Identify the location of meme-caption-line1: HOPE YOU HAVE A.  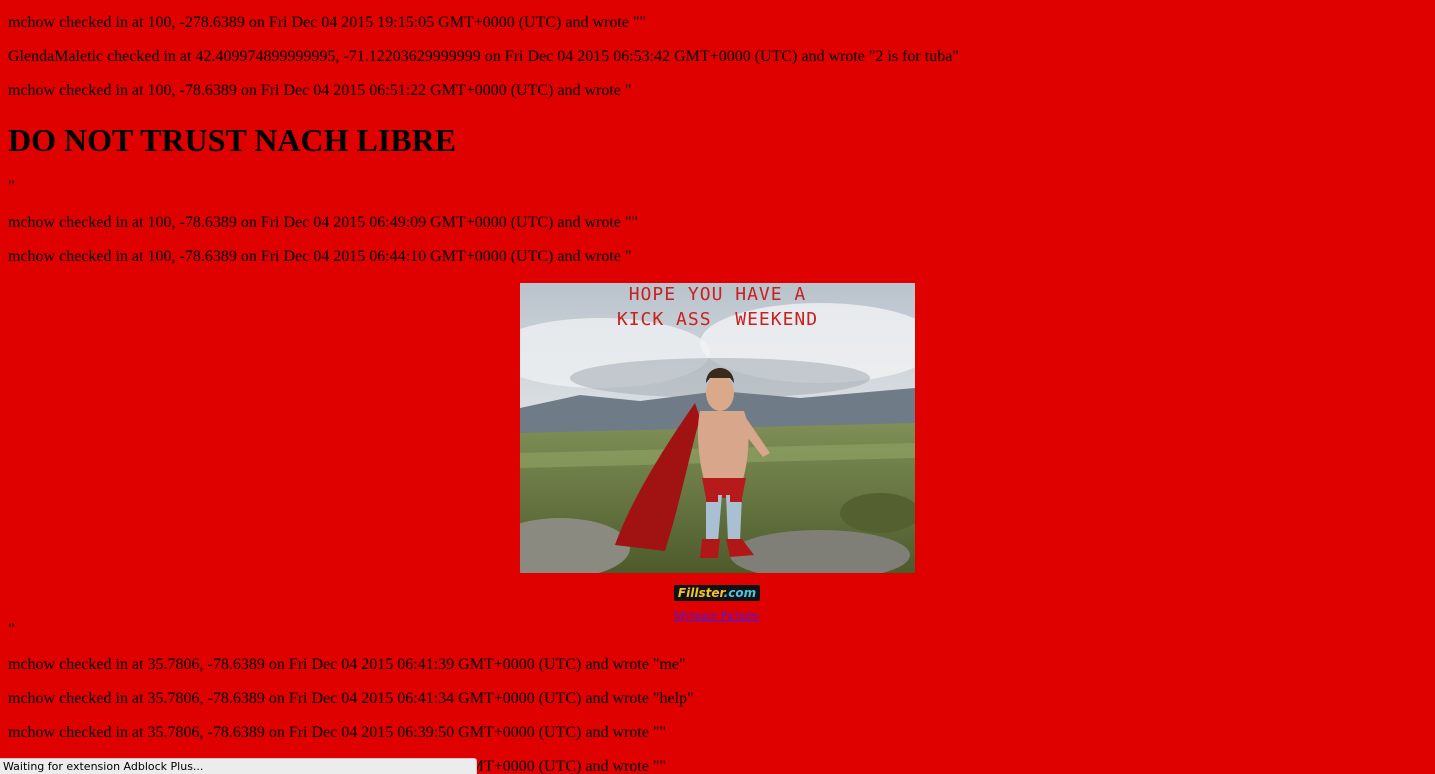
(717, 294).